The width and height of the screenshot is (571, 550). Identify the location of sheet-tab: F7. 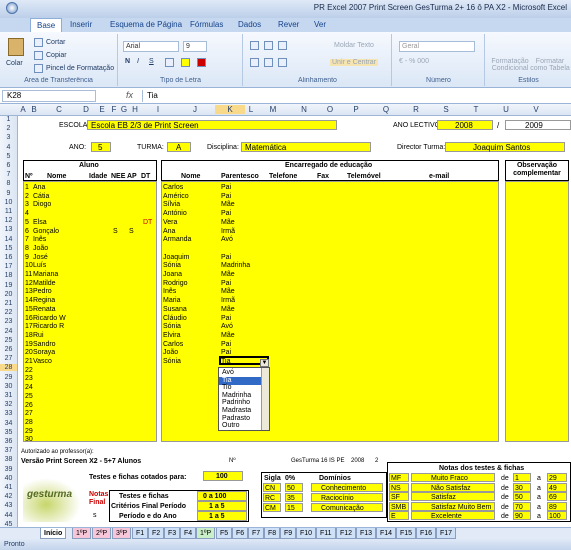
(256, 533).